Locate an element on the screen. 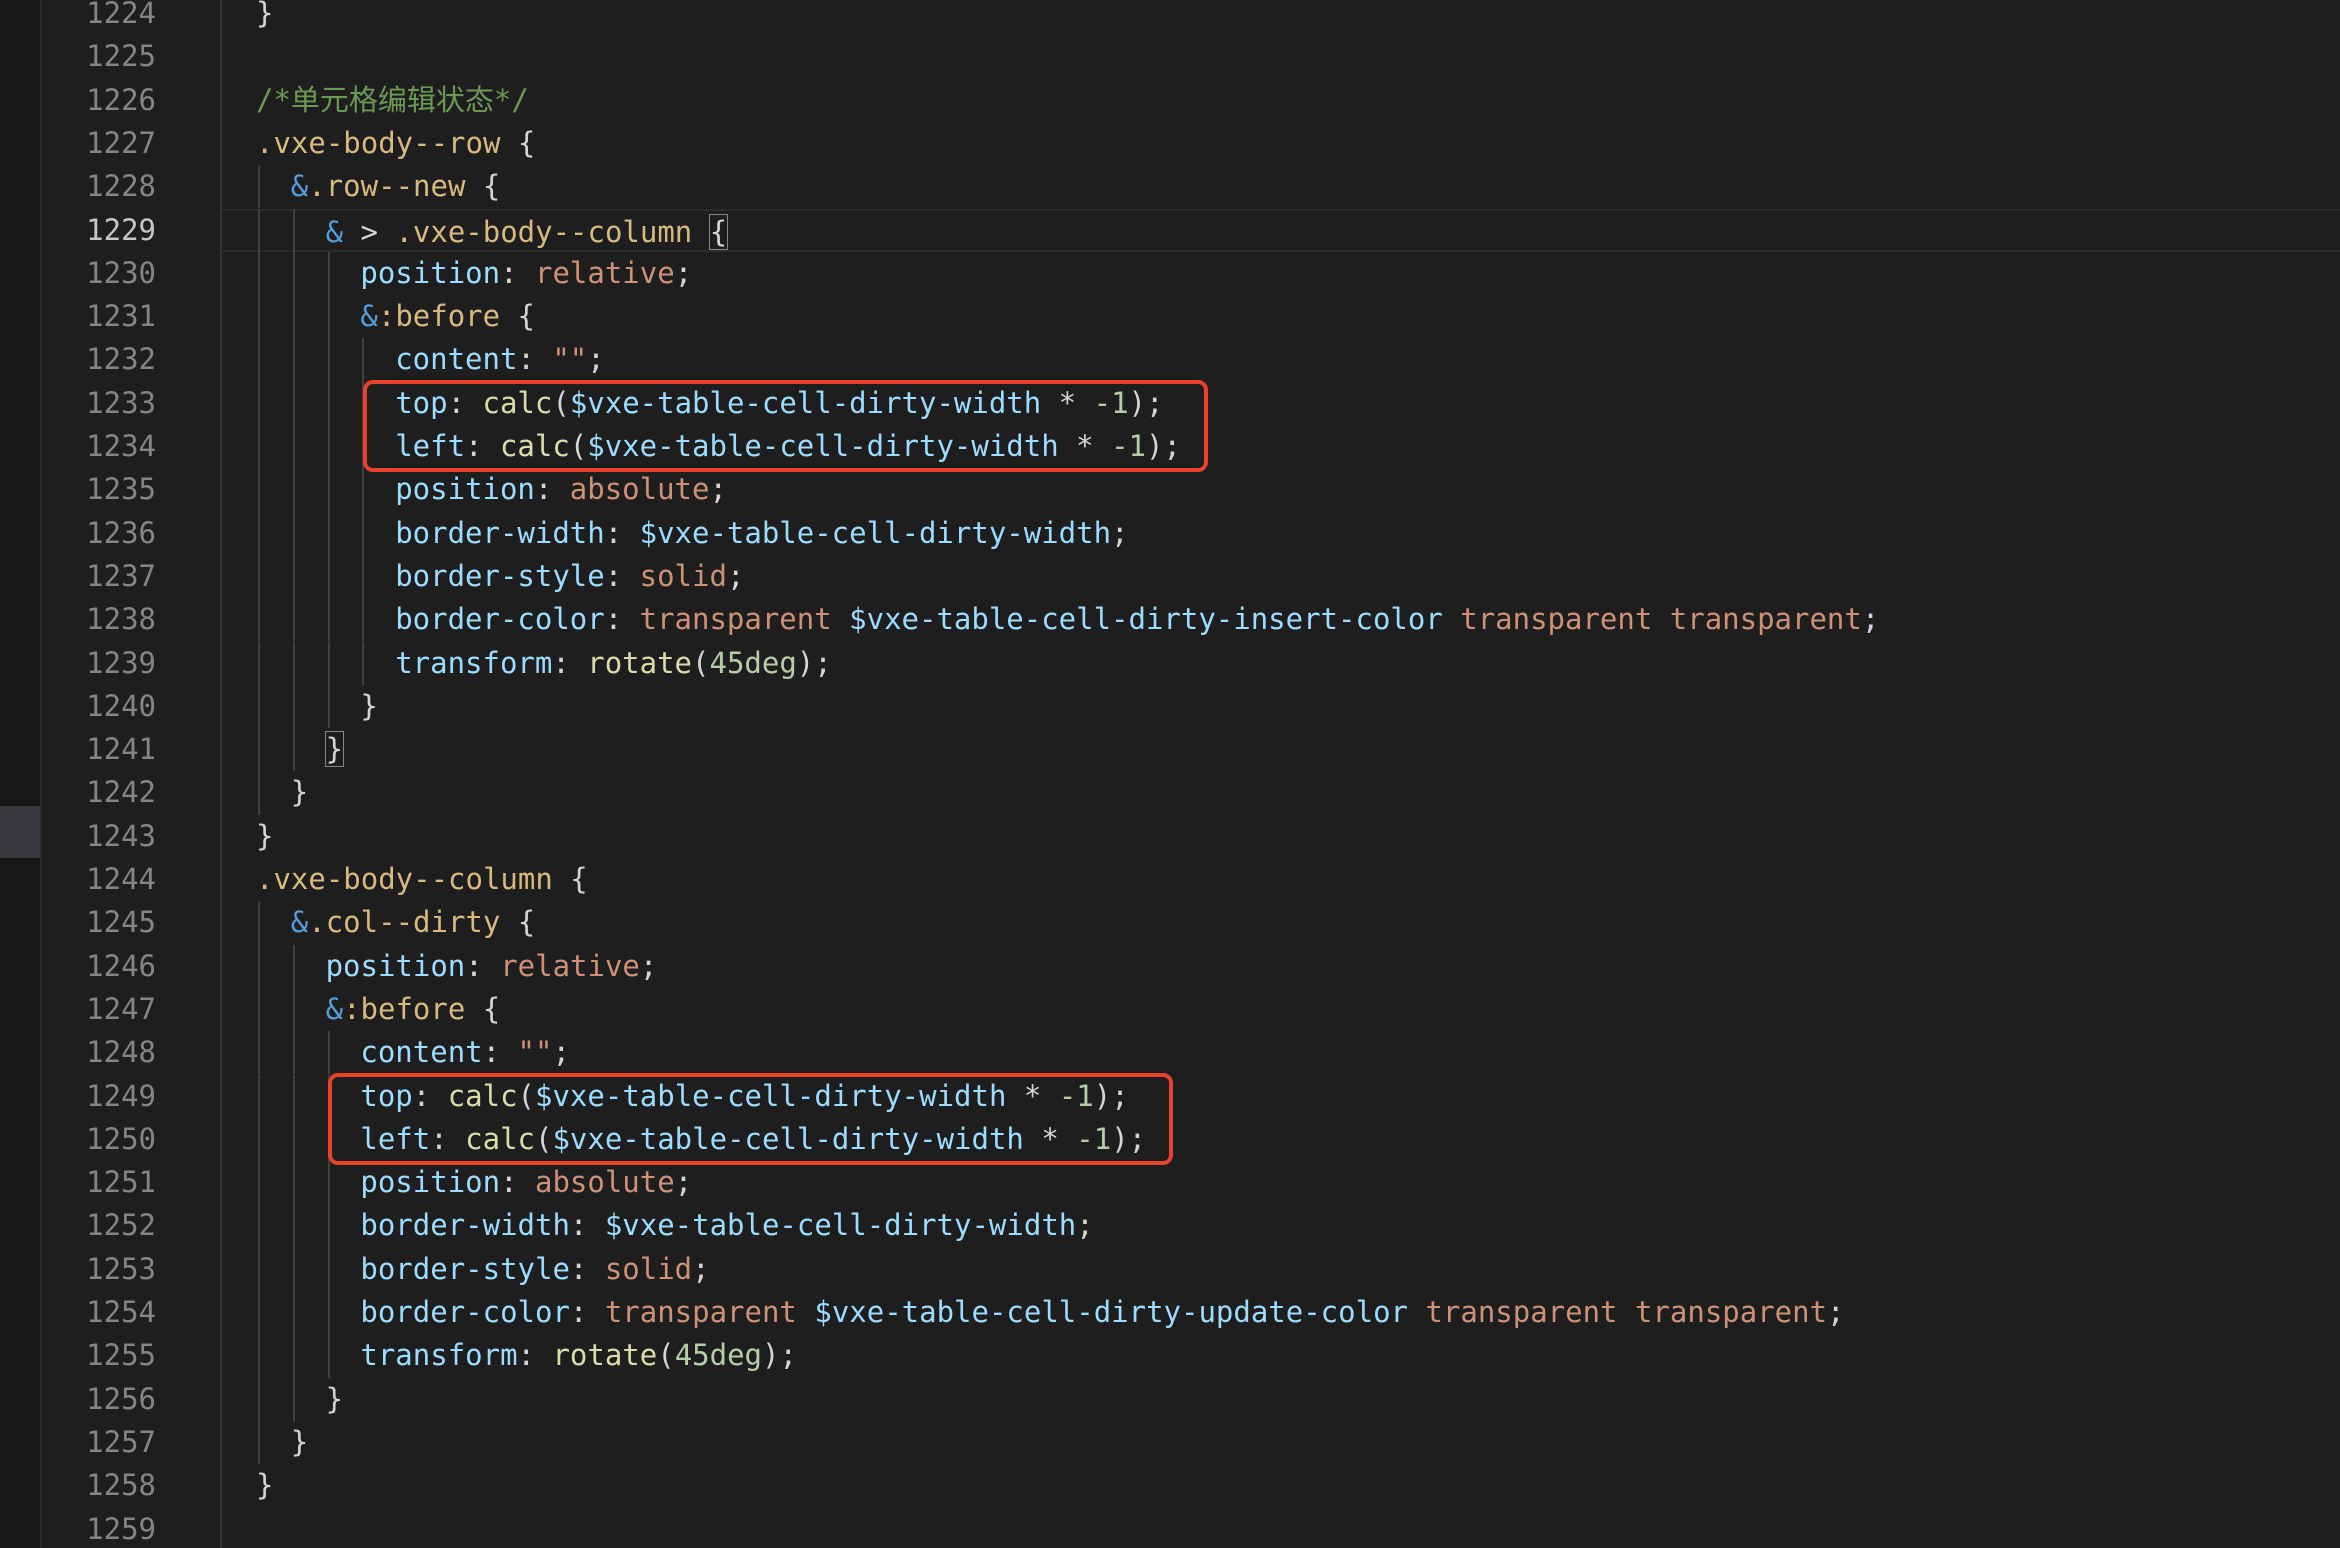 The height and width of the screenshot is (1548, 2340). code-token: > is located at coordinates (369, 231).